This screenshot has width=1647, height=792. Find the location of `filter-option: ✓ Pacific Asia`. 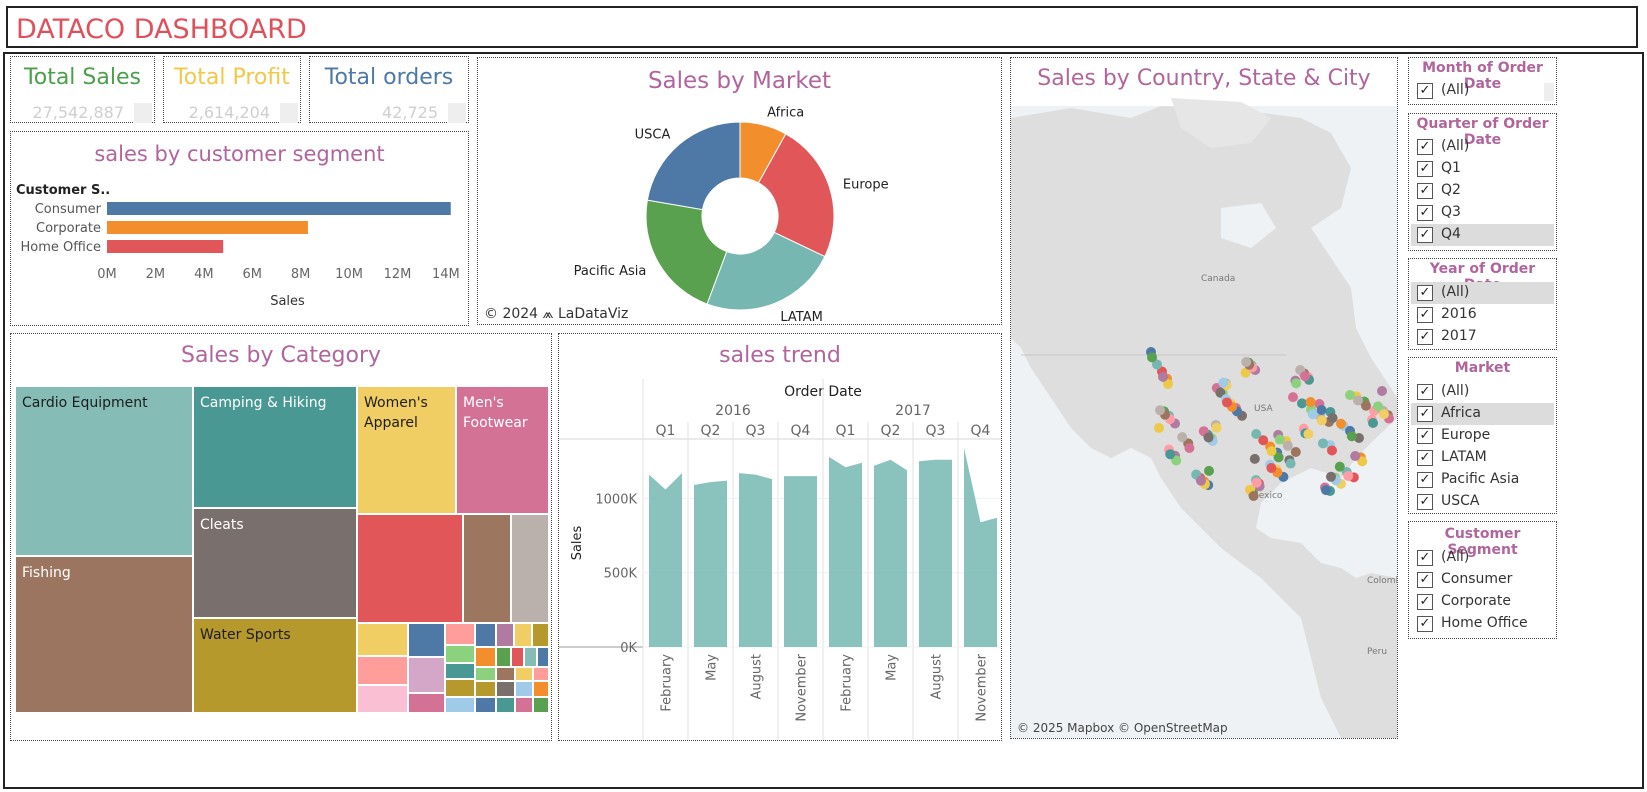

filter-option: ✓ Pacific Asia is located at coordinates (1482, 480).